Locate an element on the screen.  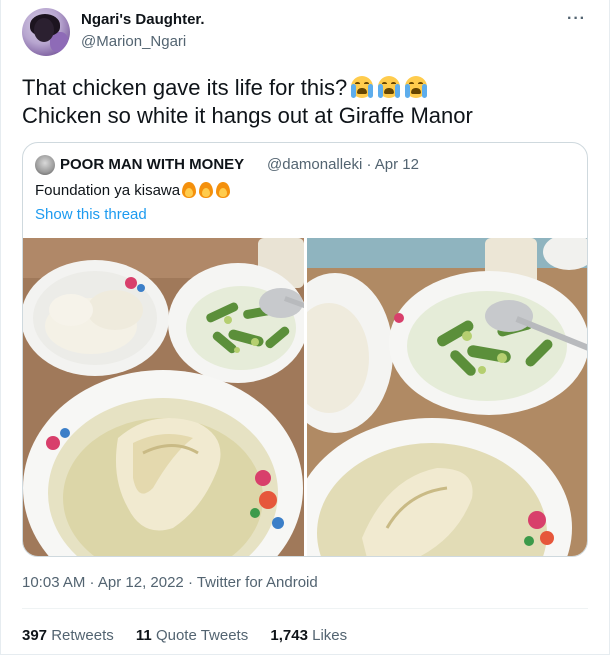
stats-divider is located at coordinates (305, 608).